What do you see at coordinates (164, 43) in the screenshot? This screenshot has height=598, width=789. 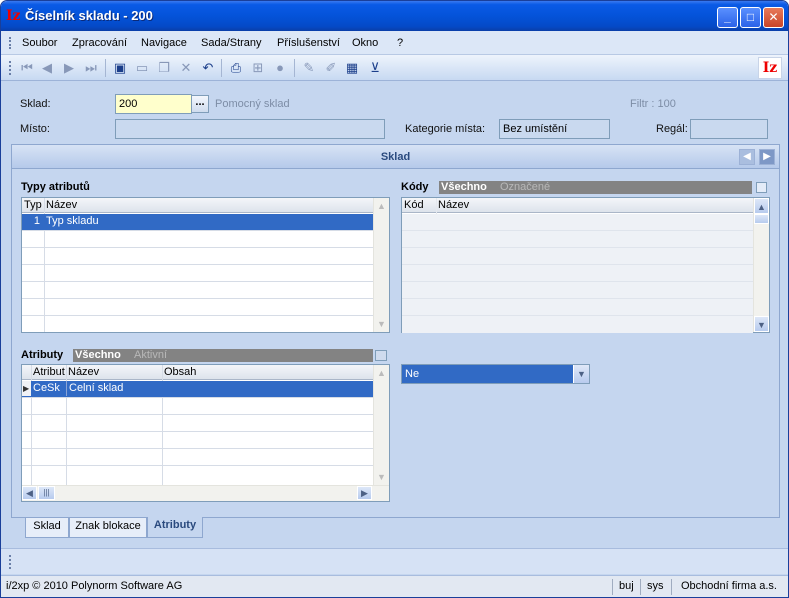 I see `menu-navigace: Navigace` at bounding box center [164, 43].